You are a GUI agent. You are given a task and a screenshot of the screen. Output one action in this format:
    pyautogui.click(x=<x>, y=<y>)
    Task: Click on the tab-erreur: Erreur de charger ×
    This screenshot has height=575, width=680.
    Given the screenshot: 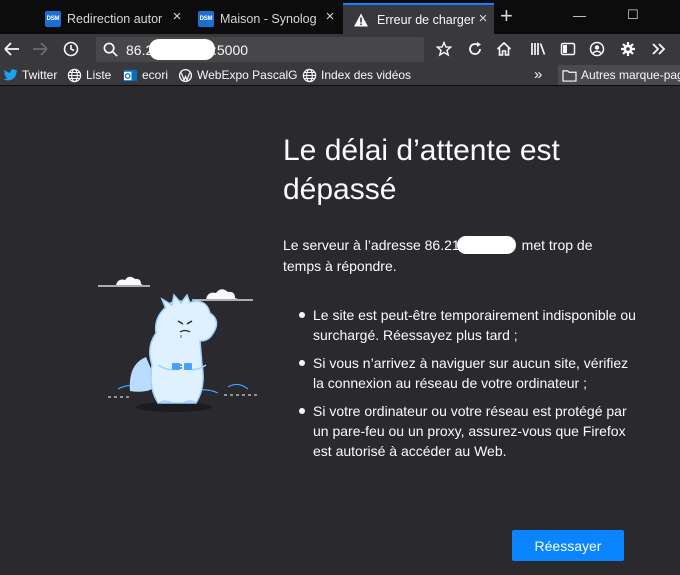 What is the action you would take?
    pyautogui.click(x=418, y=18)
    